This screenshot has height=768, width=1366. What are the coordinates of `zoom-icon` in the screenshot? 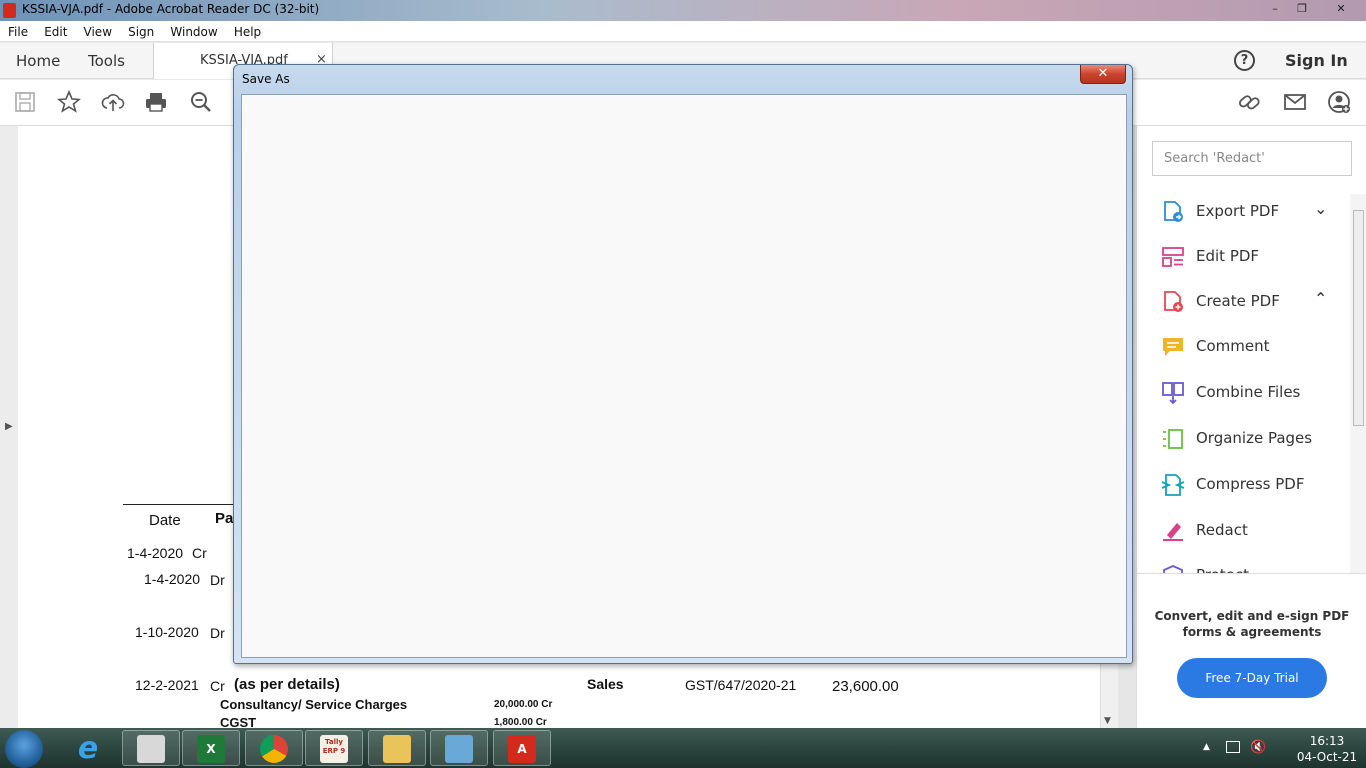 It's located at (201, 103).